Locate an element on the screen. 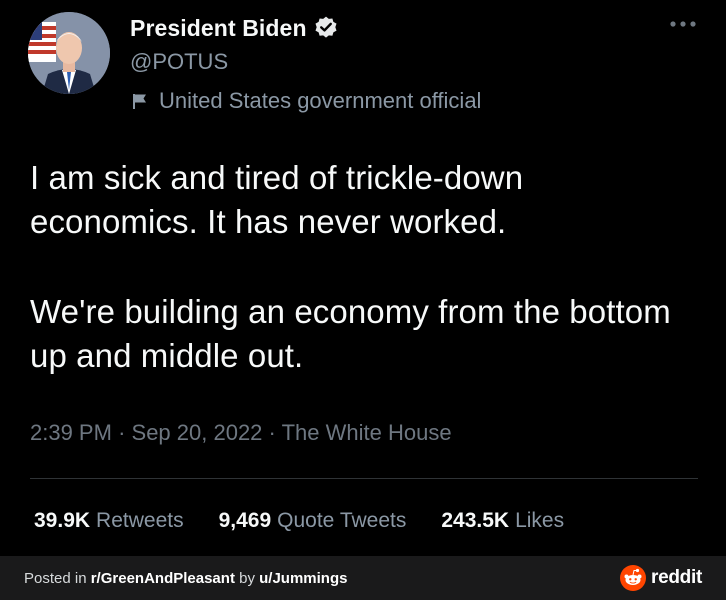 The image size is (726, 600). name-row: President Biden is located at coordinates (234, 28).